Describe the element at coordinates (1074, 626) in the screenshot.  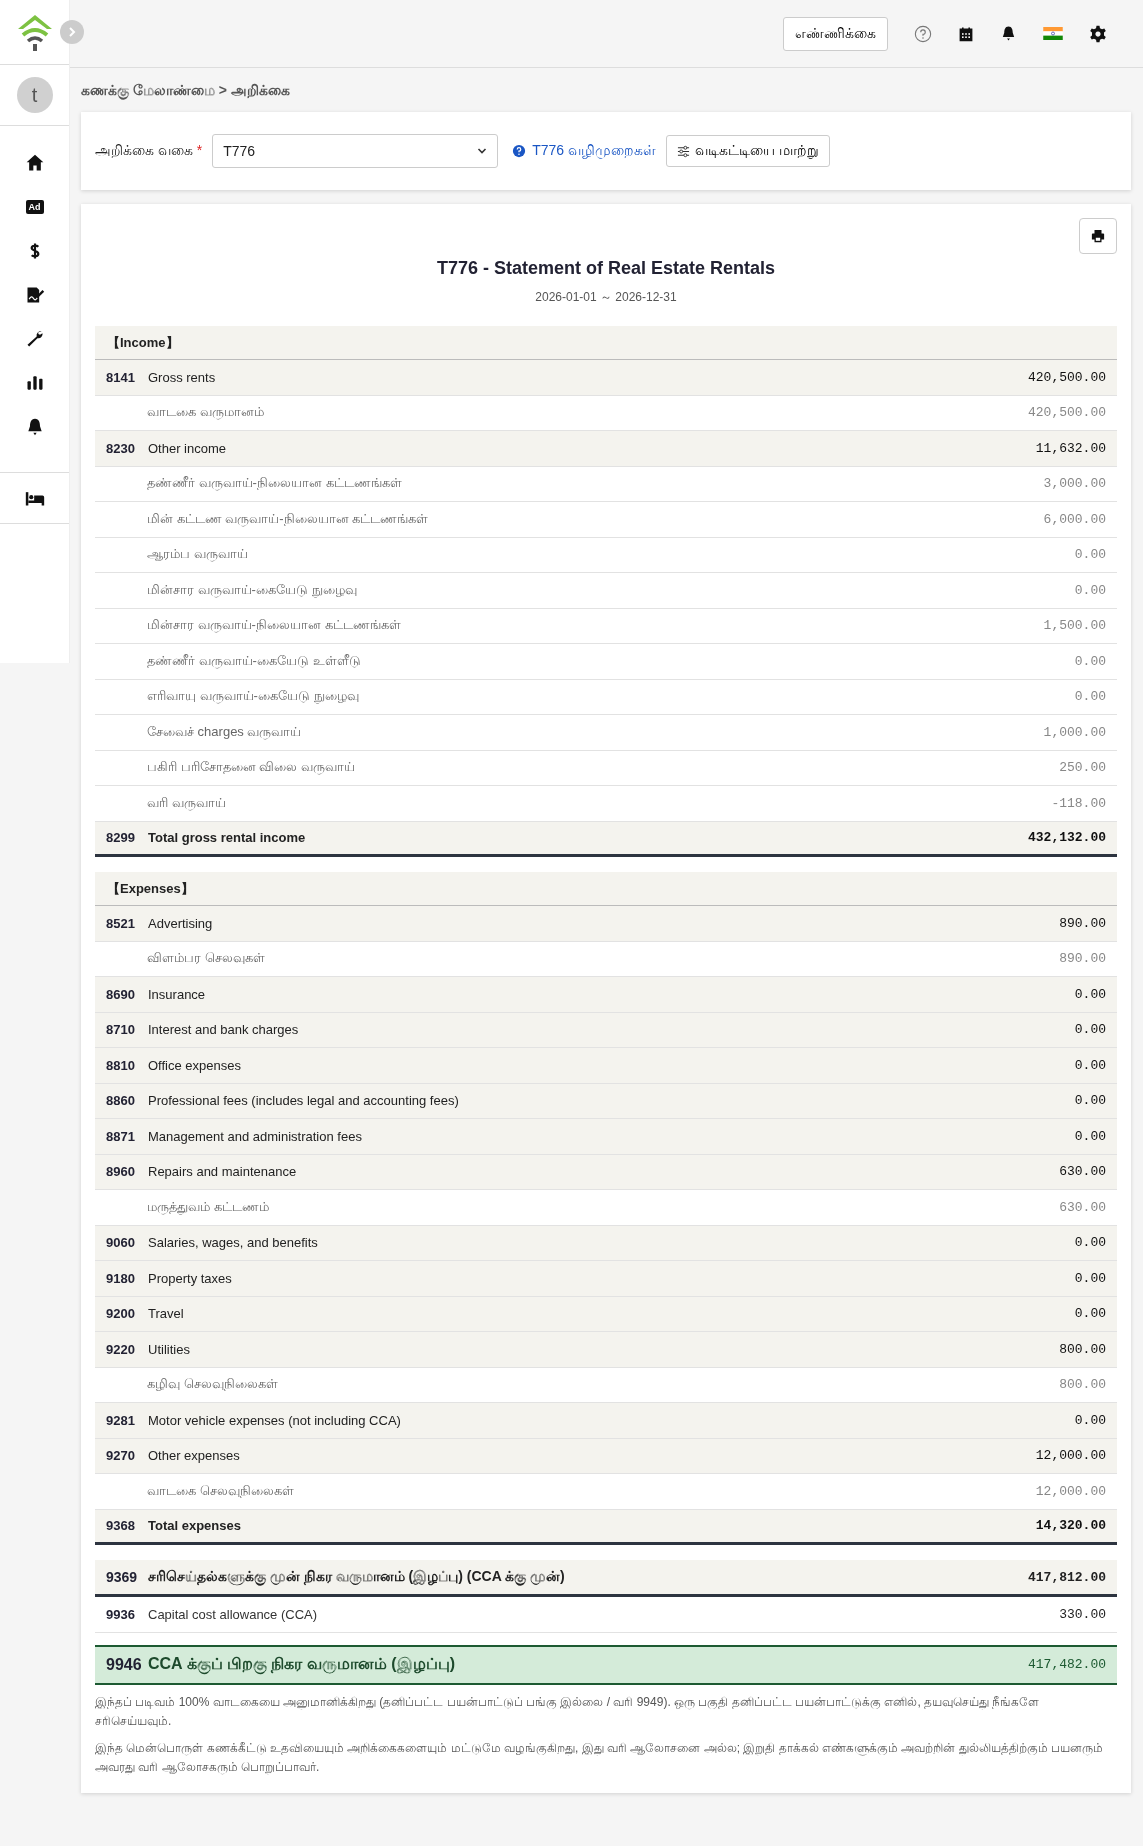
I see `amount: 1,500.00` at that location.